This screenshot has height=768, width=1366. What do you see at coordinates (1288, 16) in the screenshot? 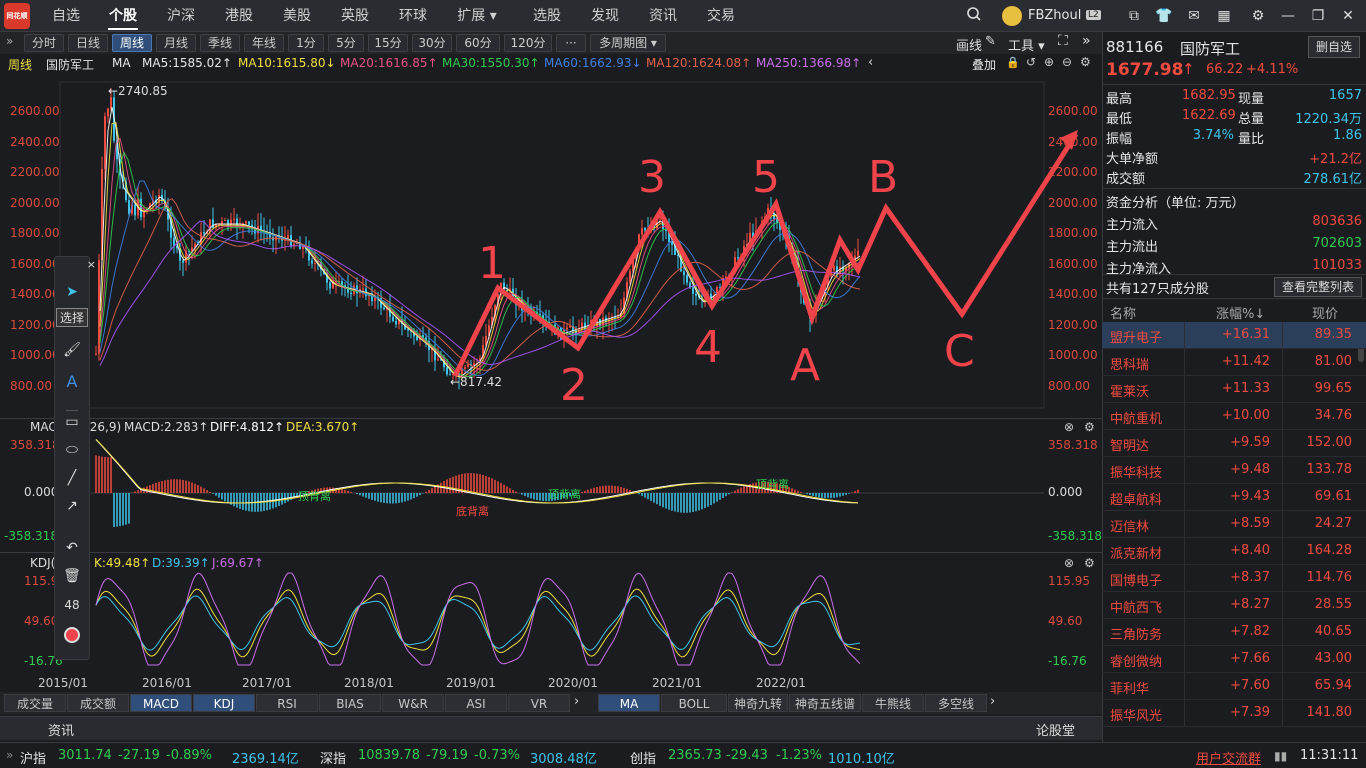
I see `minimize-icon: —` at bounding box center [1288, 16].